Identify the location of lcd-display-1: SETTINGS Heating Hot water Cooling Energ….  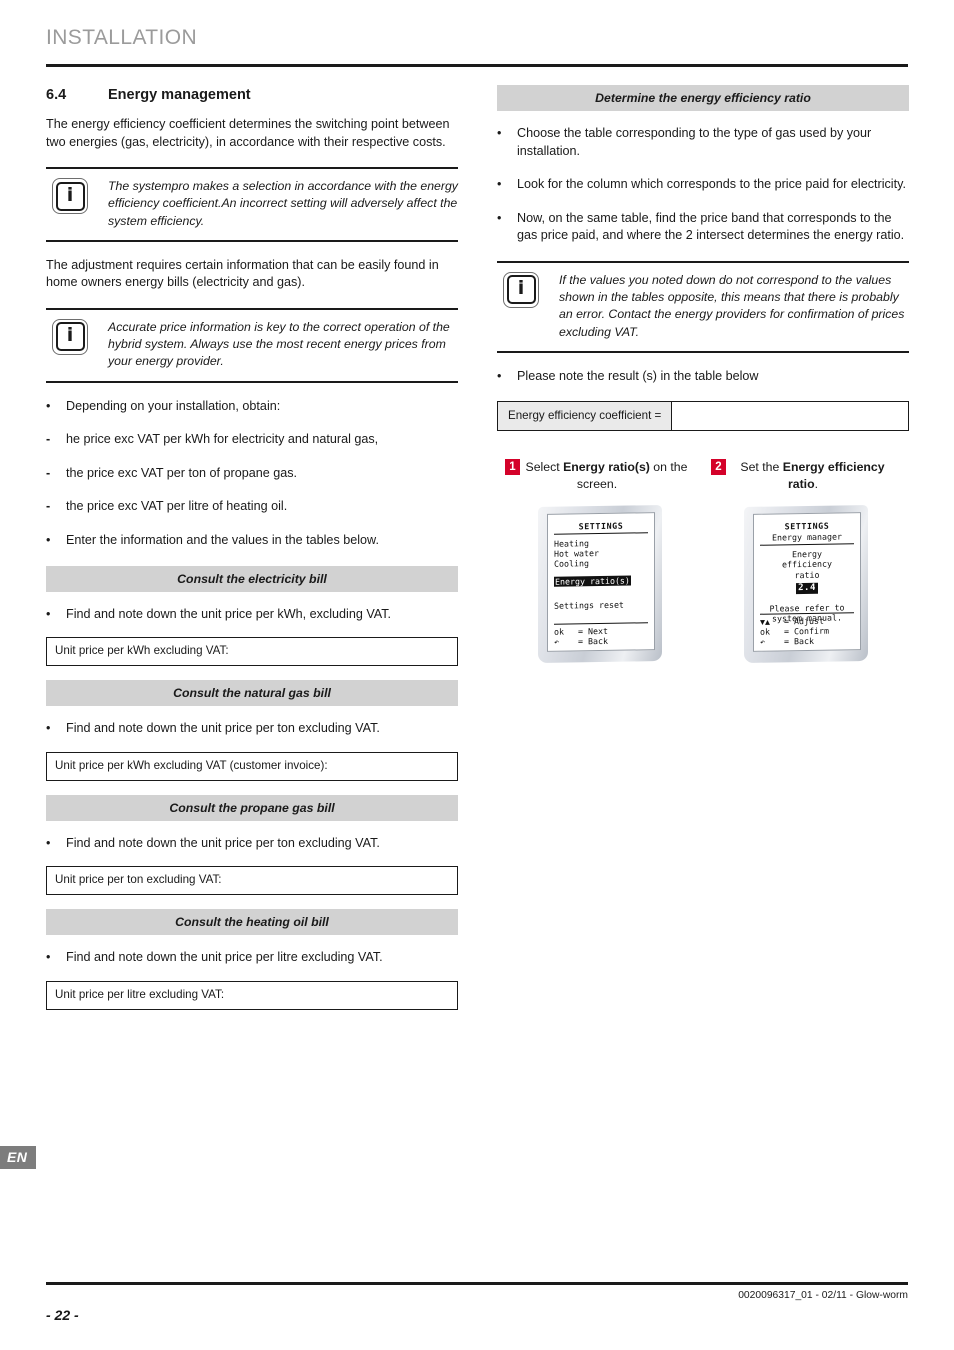
(601, 582).